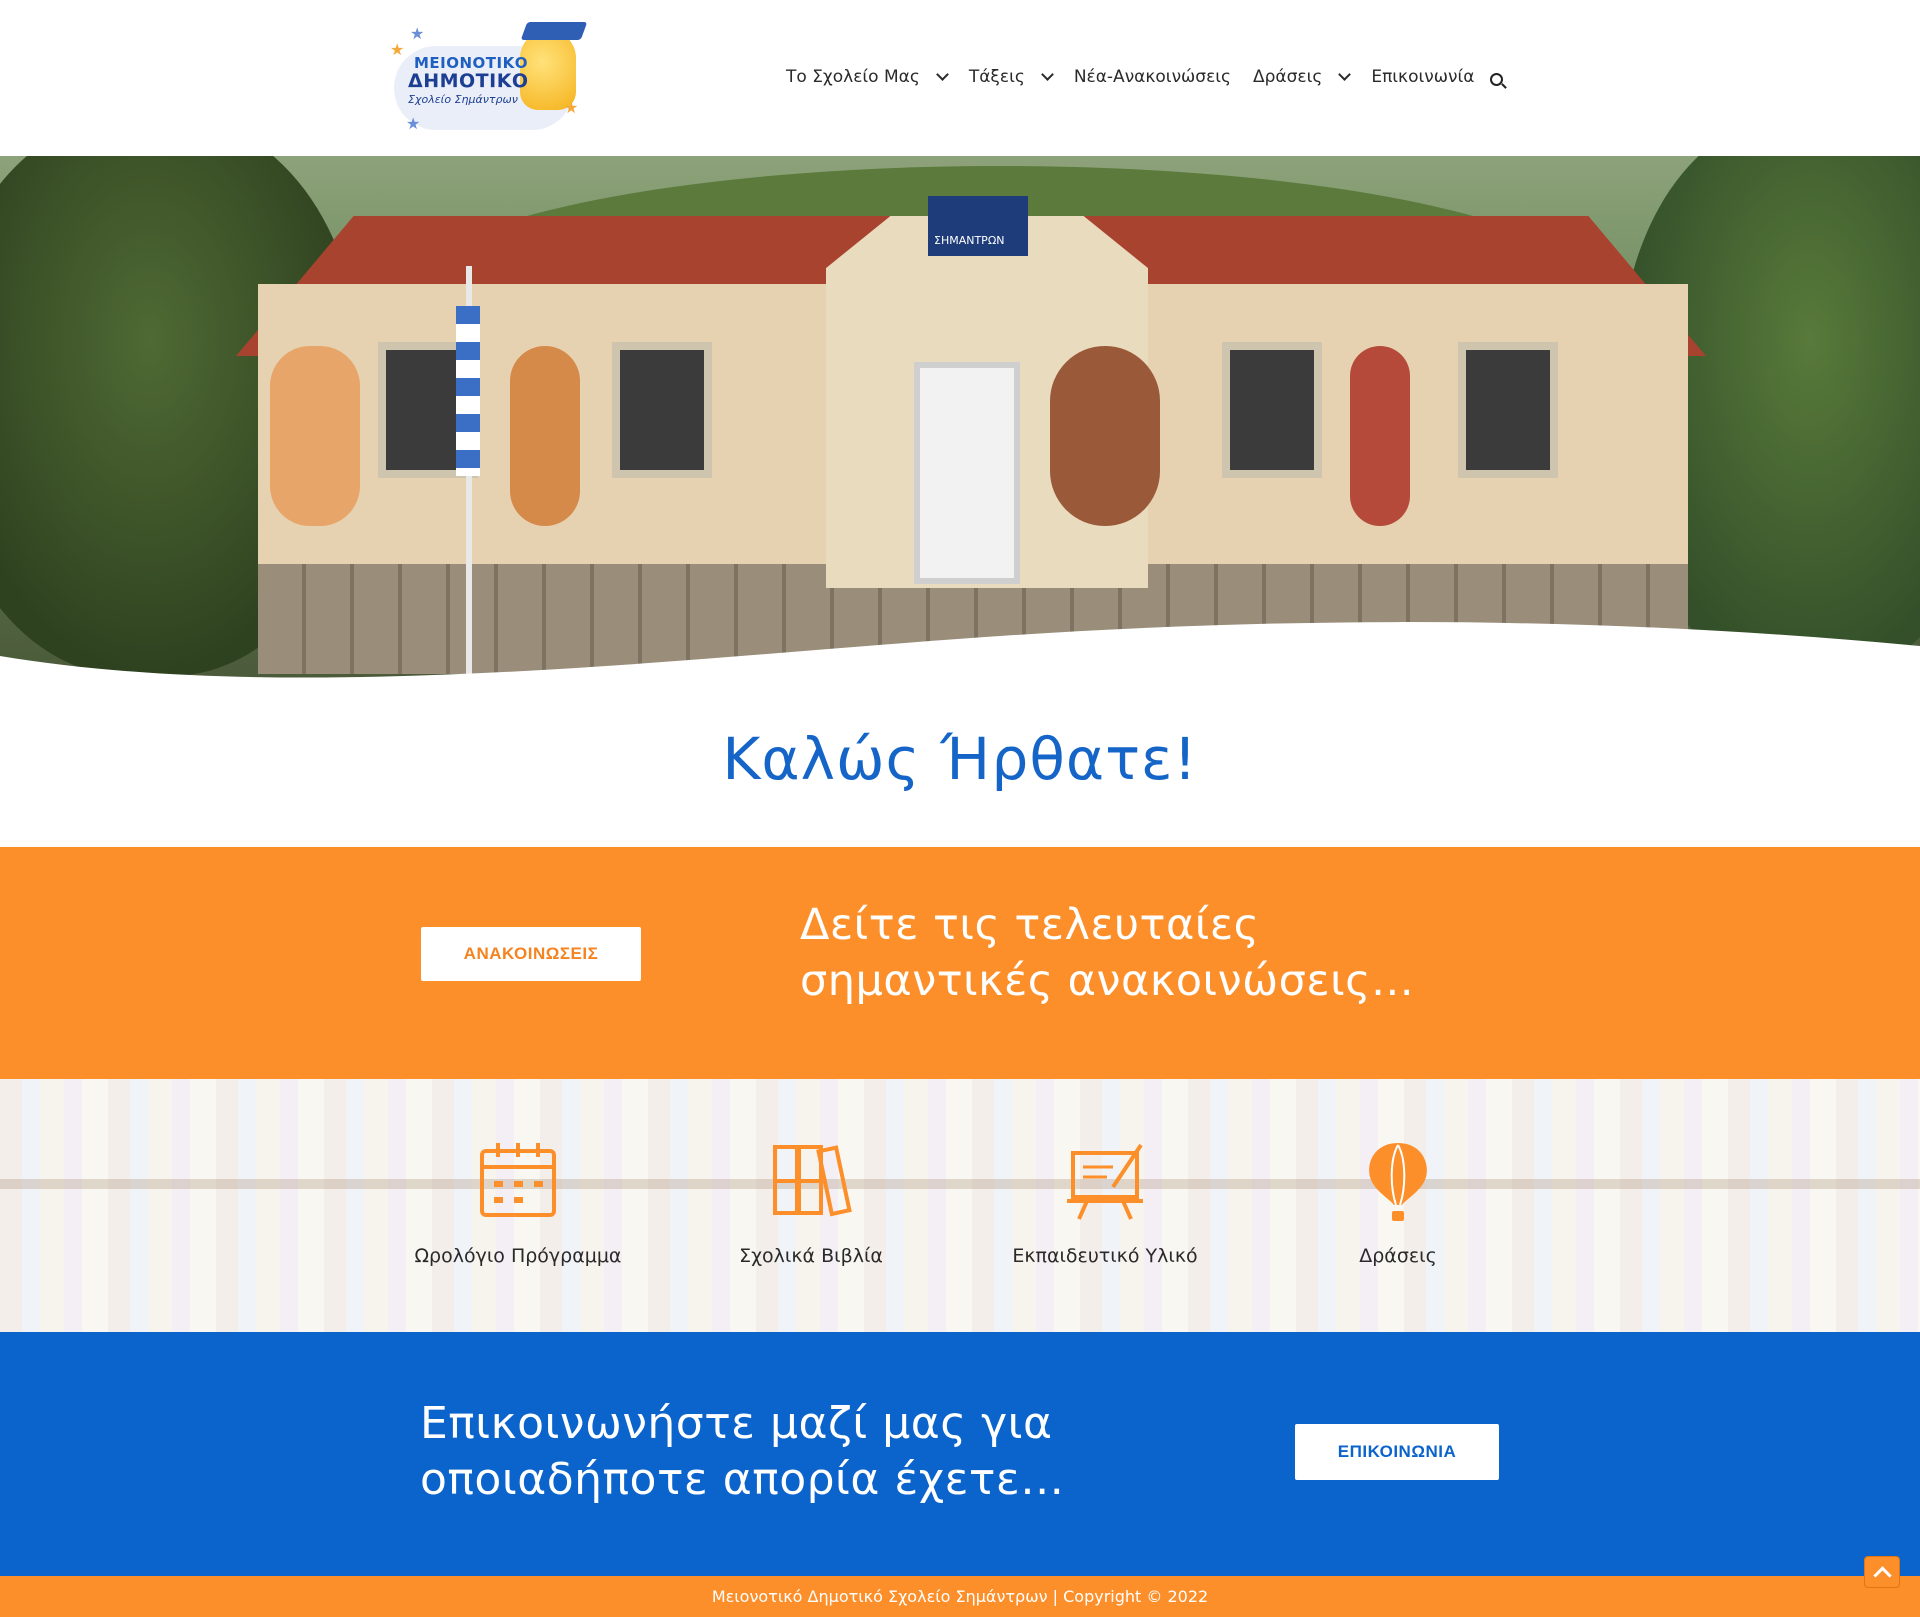 This screenshot has height=1617, width=1920. I want to click on greek-flag, so click(468, 391).